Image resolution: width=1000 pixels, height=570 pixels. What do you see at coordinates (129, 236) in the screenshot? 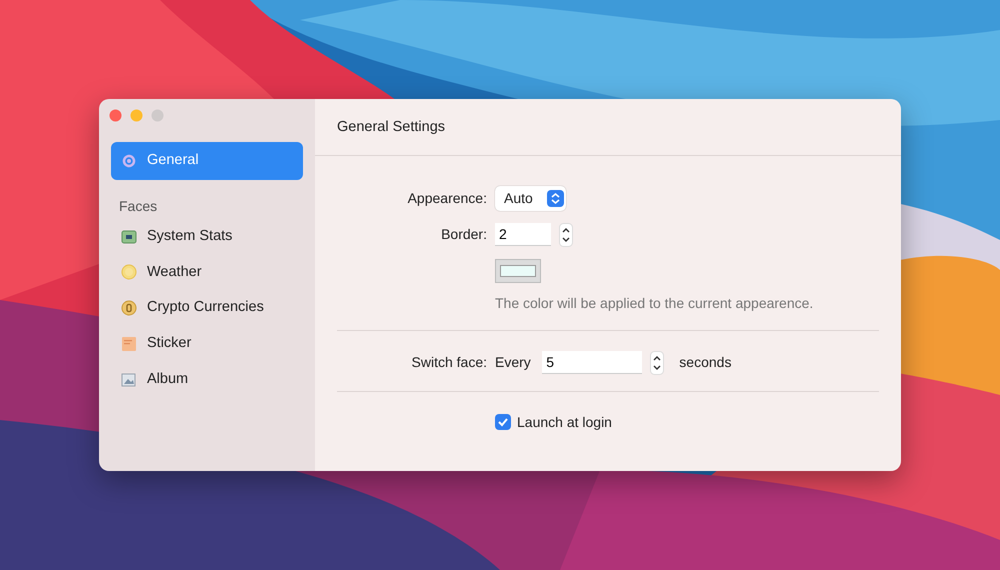
I see `chip-icon` at bounding box center [129, 236].